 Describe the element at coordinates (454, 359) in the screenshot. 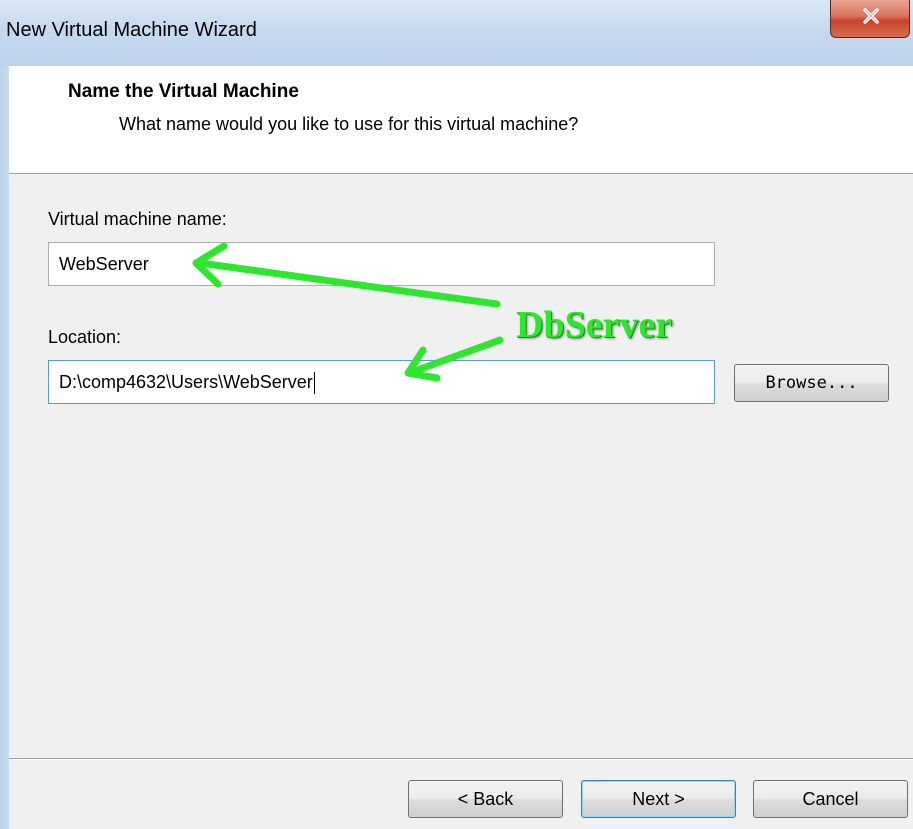

I see `arrow-to-location-icon` at that location.